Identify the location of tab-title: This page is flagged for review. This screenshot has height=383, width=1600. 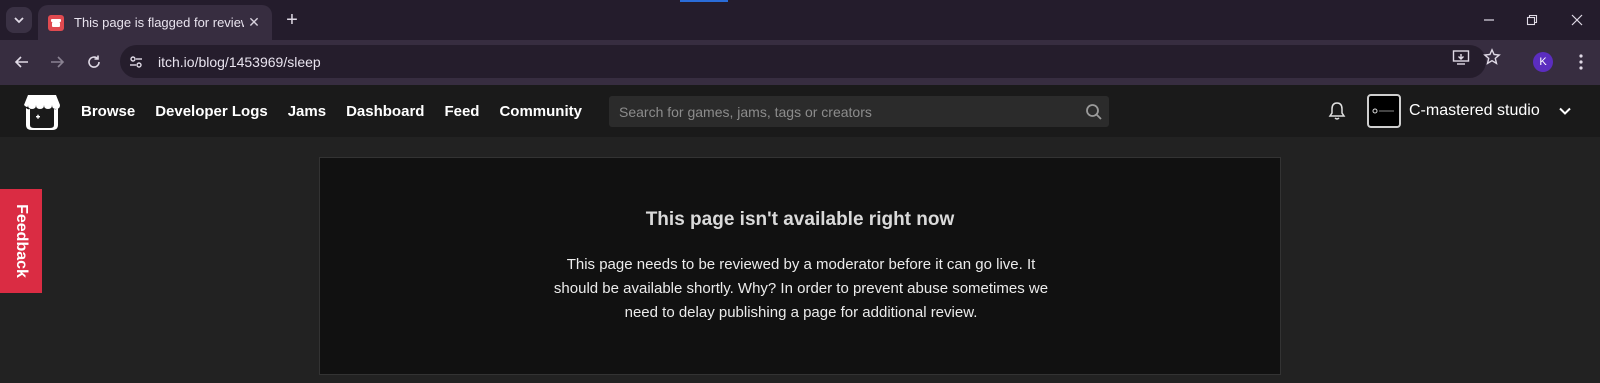
(159, 22).